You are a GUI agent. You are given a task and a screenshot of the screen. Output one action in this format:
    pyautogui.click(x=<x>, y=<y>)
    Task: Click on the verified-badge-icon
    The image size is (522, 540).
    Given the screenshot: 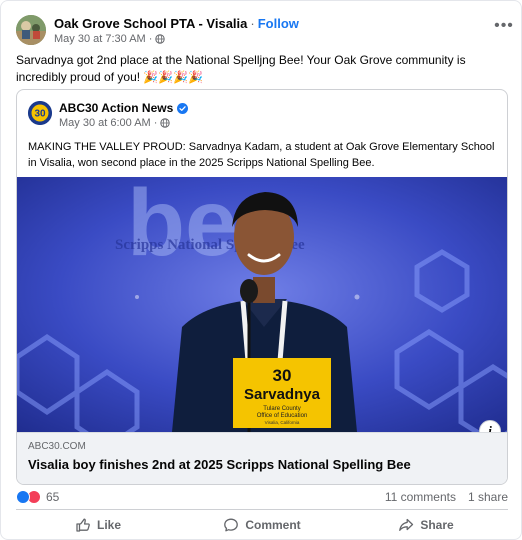 What is the action you would take?
    pyautogui.click(x=183, y=108)
    